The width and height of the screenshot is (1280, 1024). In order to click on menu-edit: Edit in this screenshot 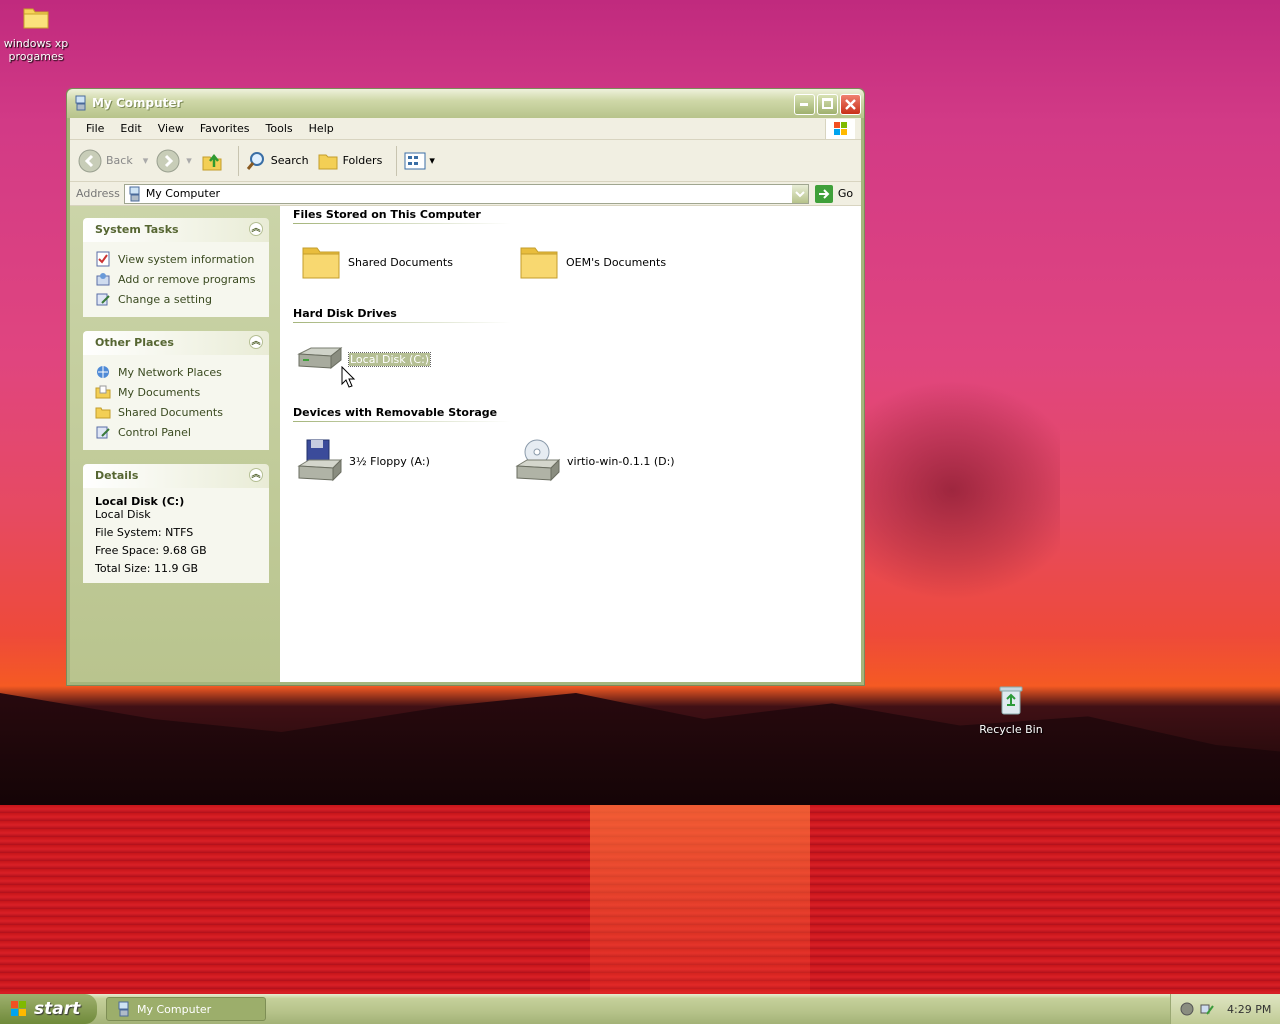, I will do `click(130, 128)`.